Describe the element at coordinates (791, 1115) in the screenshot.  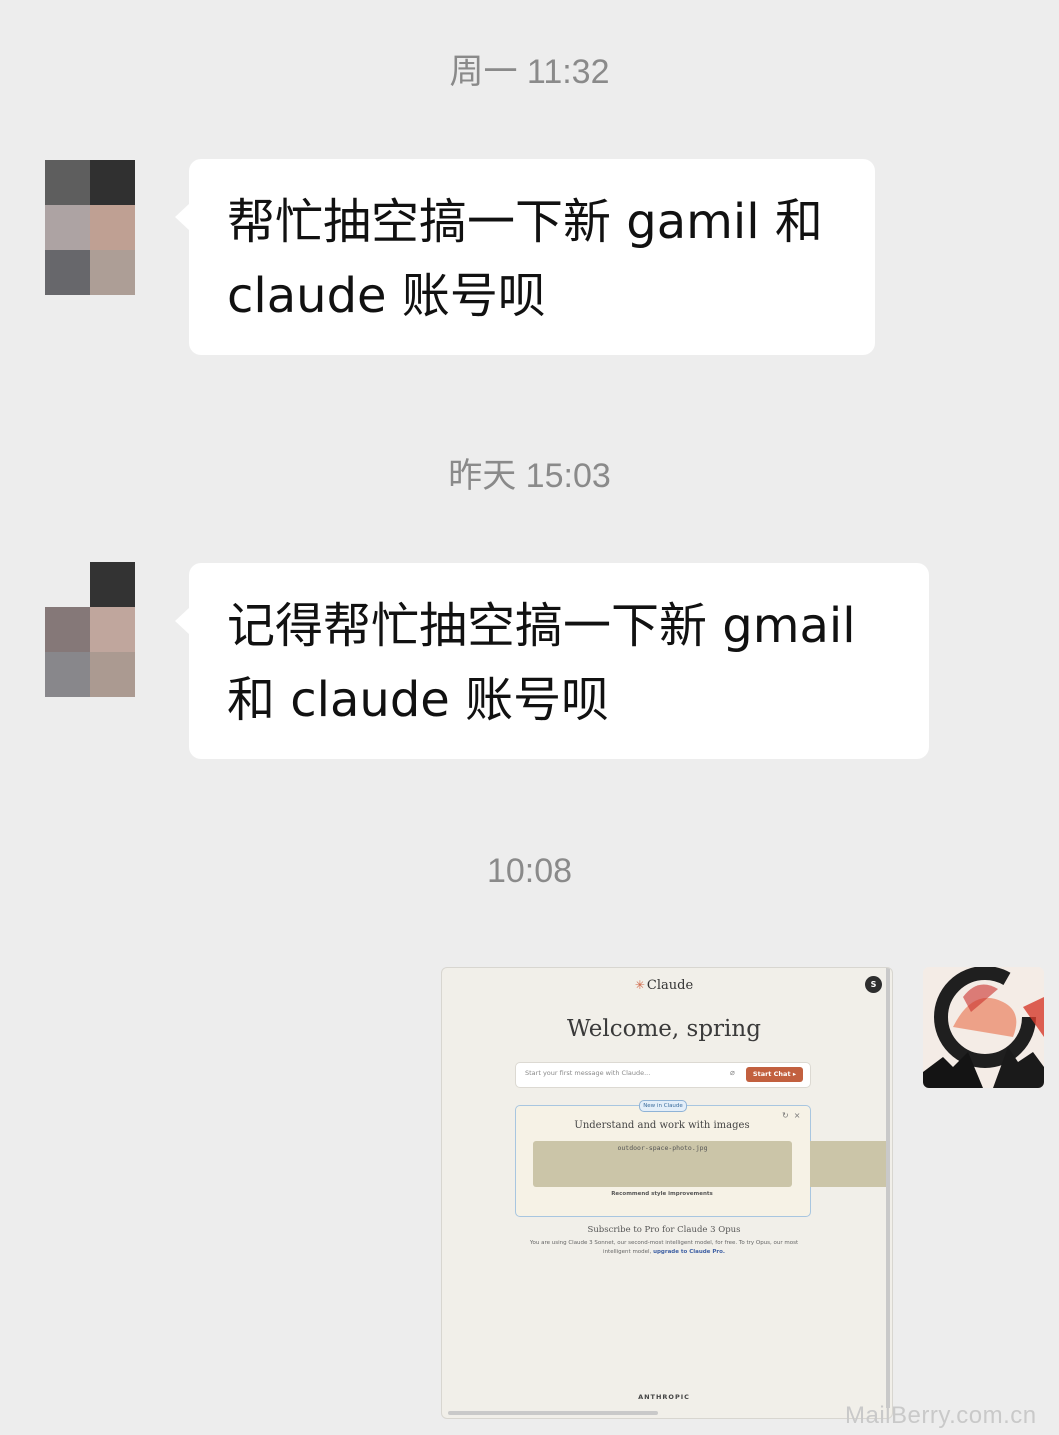
I see `card-controls: ↻ ×` at that location.